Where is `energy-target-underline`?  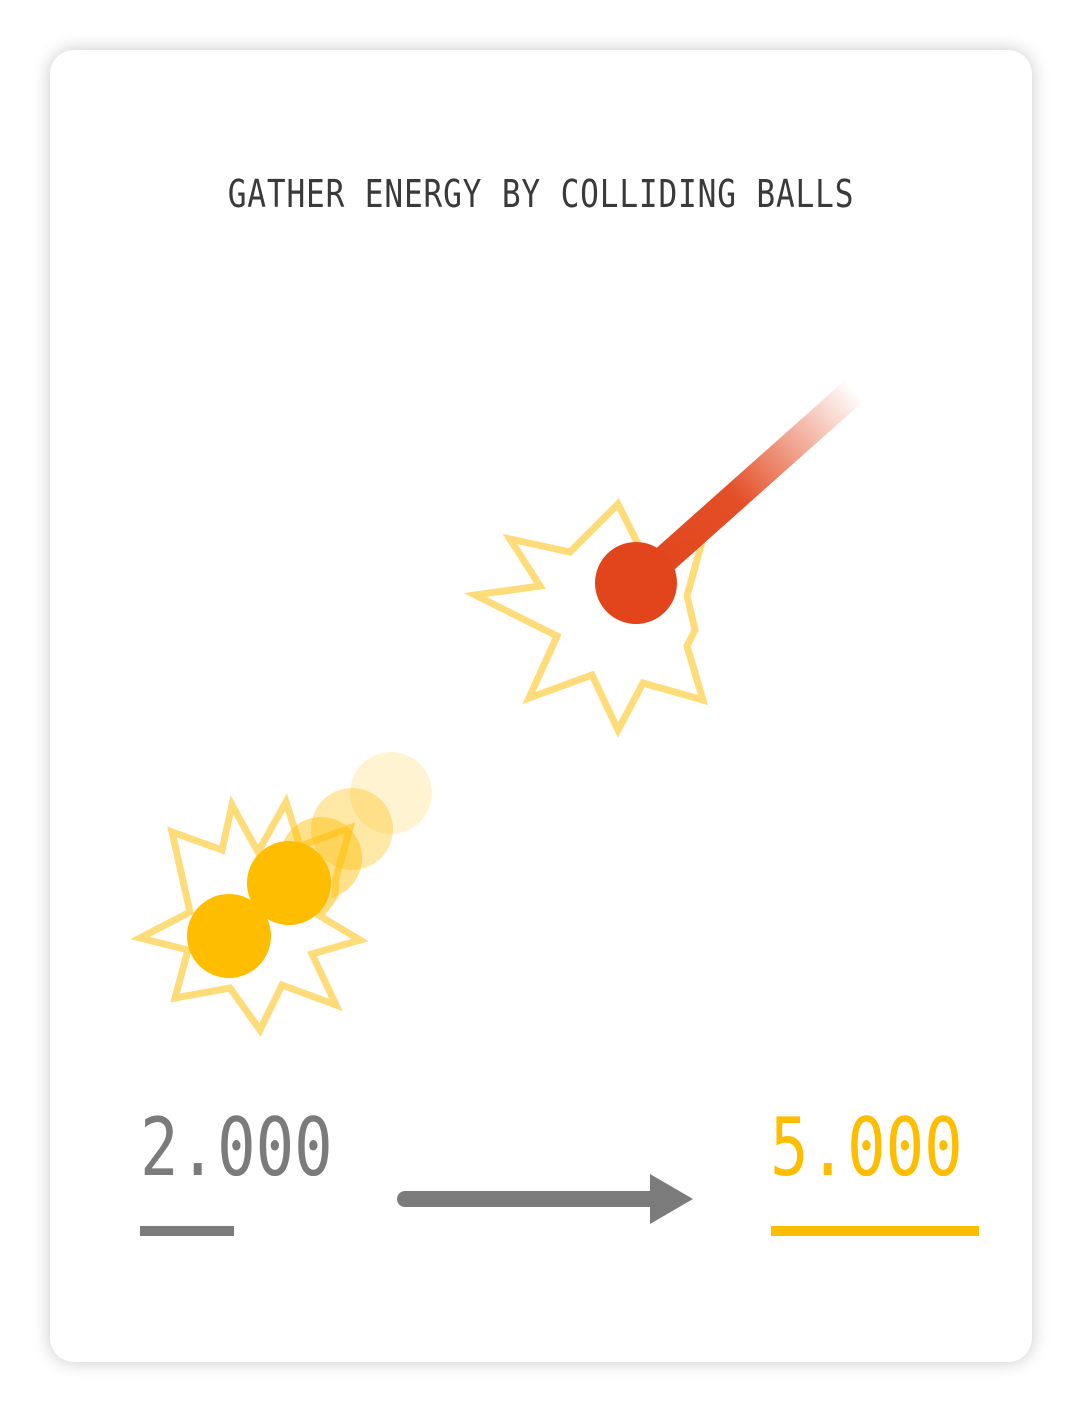 energy-target-underline is located at coordinates (875, 1231).